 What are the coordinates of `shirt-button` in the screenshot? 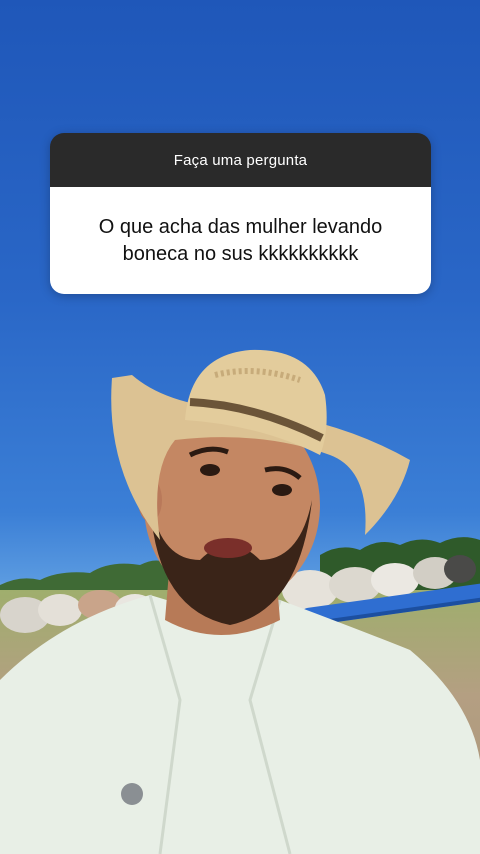 It's located at (132, 794).